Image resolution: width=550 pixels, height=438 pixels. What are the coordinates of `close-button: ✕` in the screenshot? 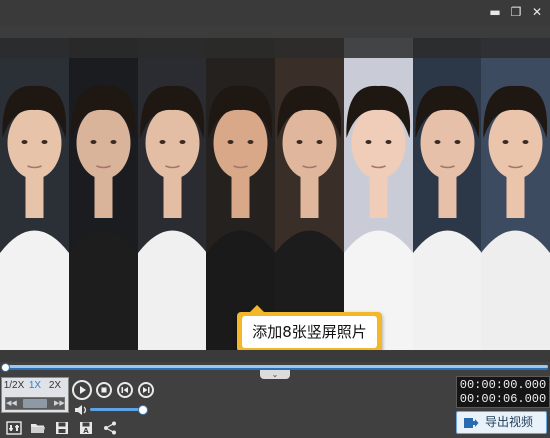 It's located at (537, 12).